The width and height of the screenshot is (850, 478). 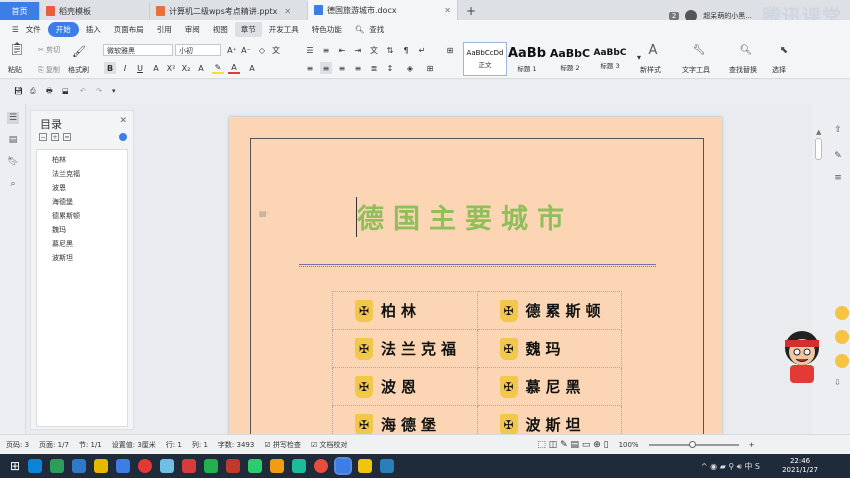 What do you see at coordinates (49, 70) in the screenshot?
I see `copy-button: ⎘ 复制` at bounding box center [49, 70].